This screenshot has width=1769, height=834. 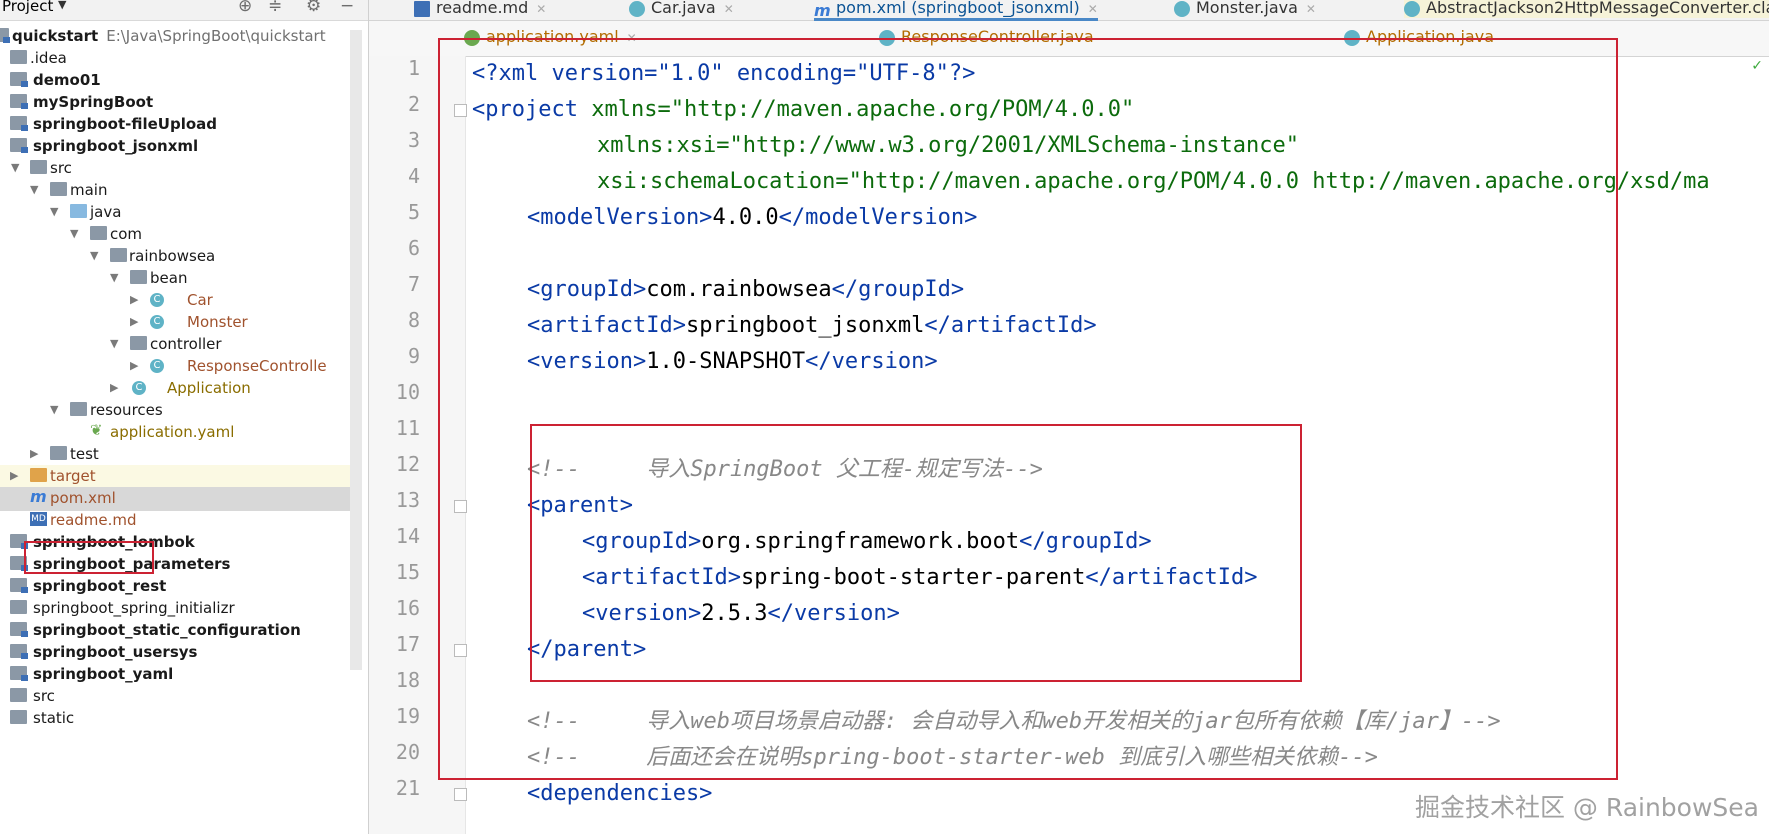 I want to click on tree-item-static: static, so click(x=180, y=719).